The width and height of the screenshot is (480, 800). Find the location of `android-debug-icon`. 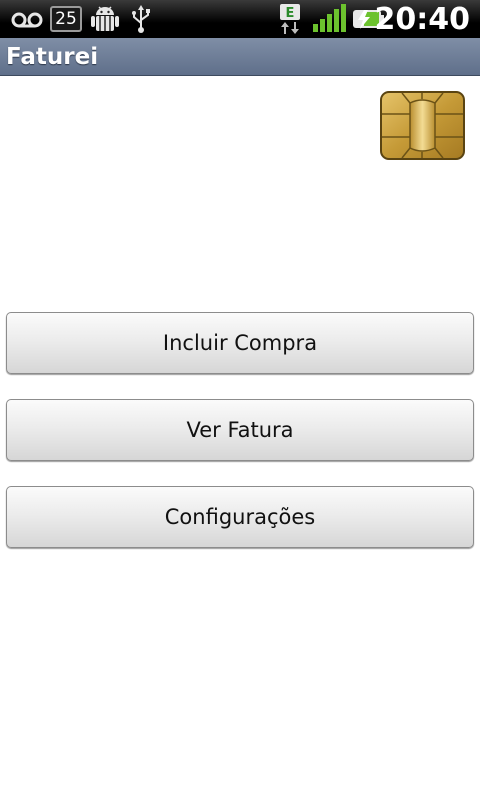

android-debug-icon is located at coordinates (105, 19).